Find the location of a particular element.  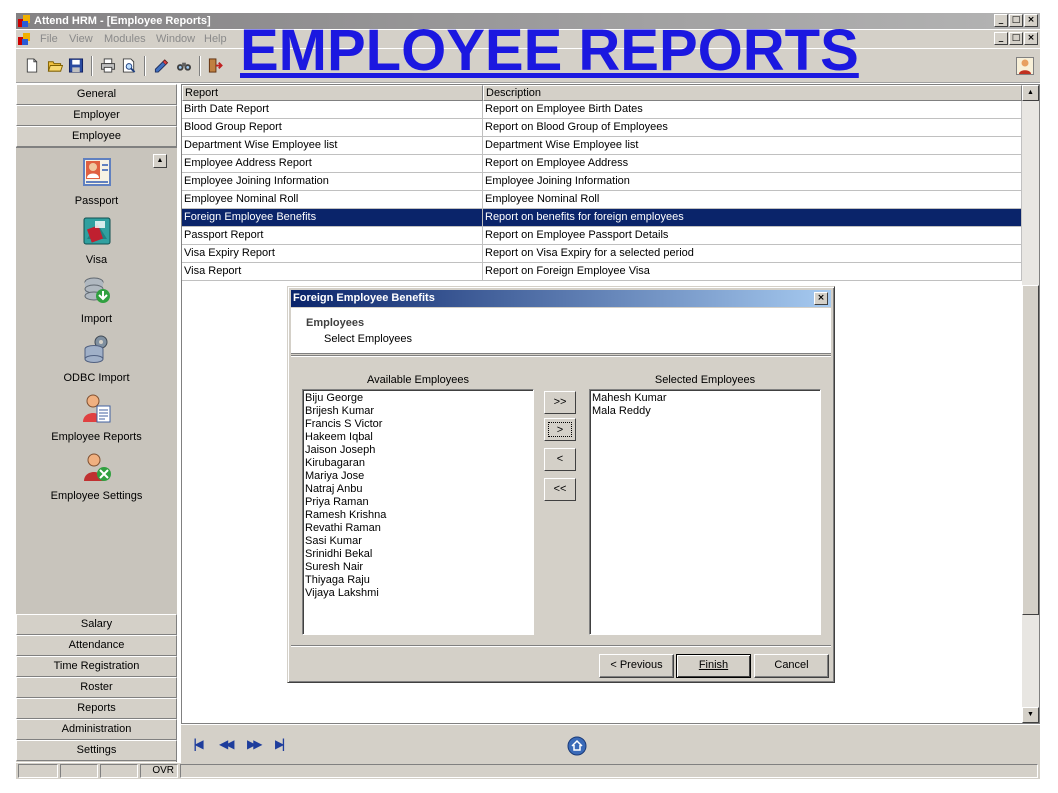

dialog-close-button: × is located at coordinates (821, 298).